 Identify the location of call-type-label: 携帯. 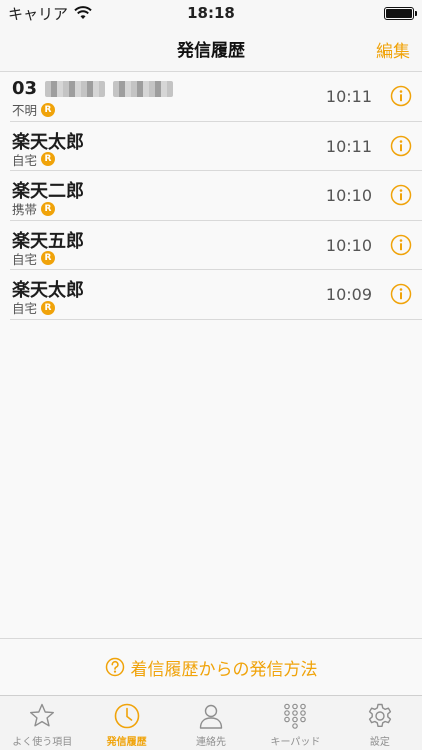
(25, 209).